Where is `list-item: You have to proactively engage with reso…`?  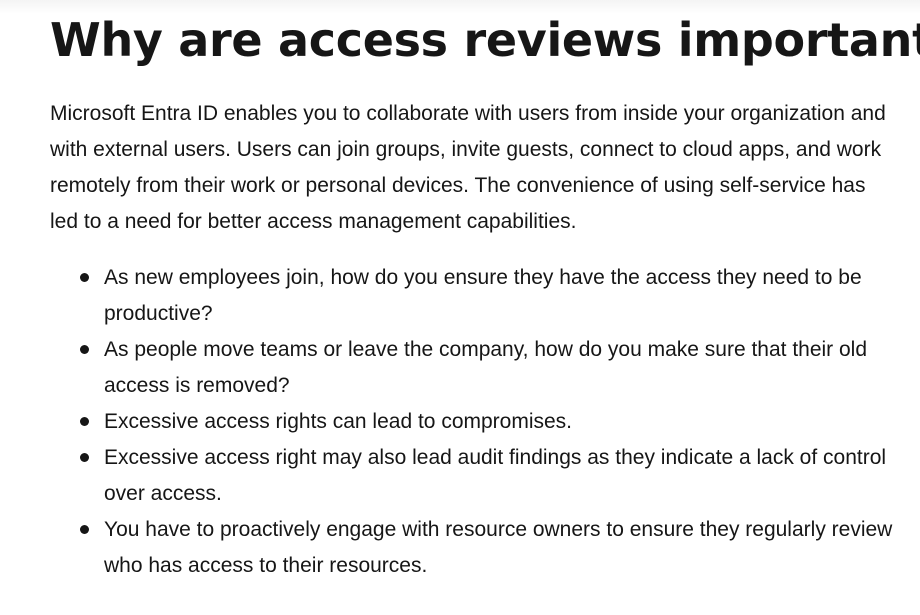
list-item: You have to proactively engage with reso… is located at coordinates (487, 548).